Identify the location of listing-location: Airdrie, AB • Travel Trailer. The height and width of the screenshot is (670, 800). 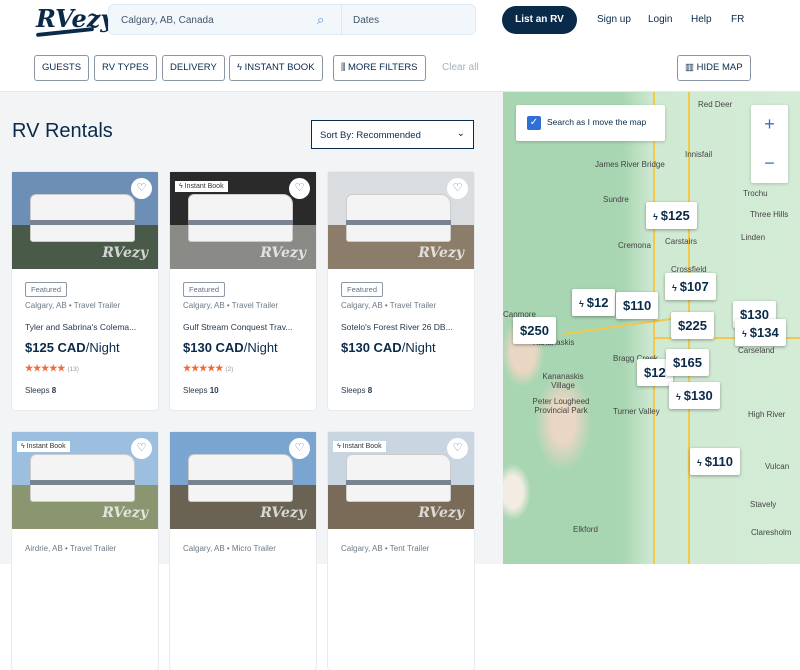
(71, 548).